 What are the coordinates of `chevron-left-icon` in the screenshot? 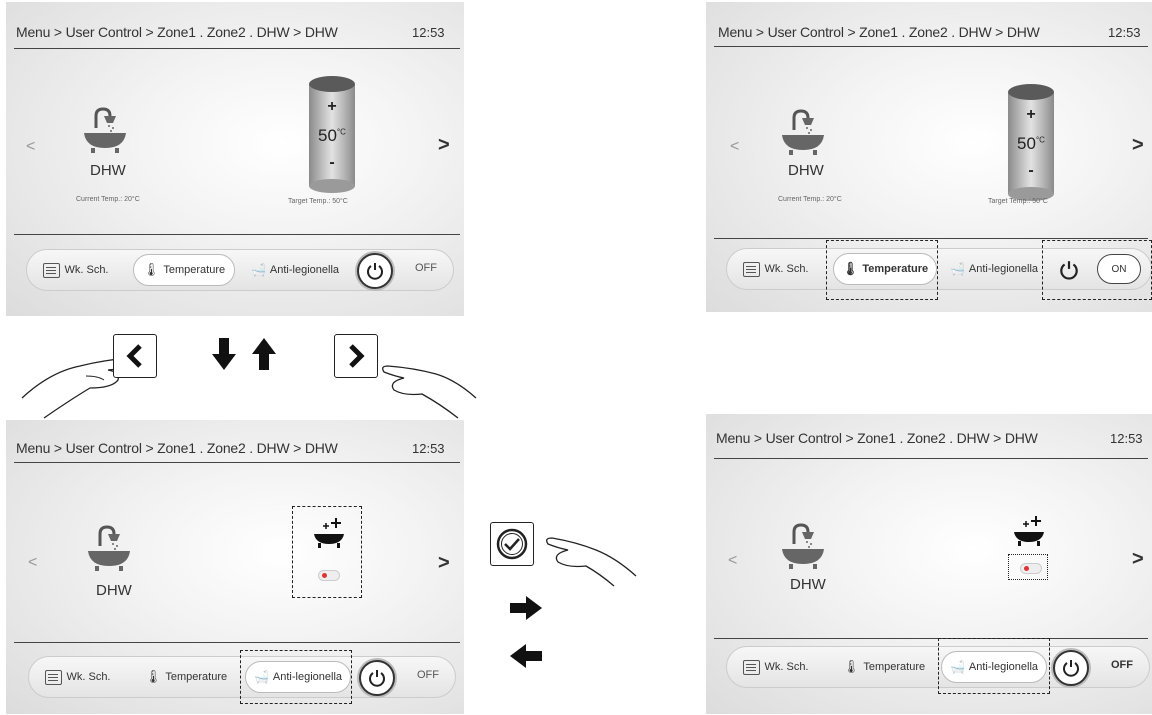 It's located at (134, 356).